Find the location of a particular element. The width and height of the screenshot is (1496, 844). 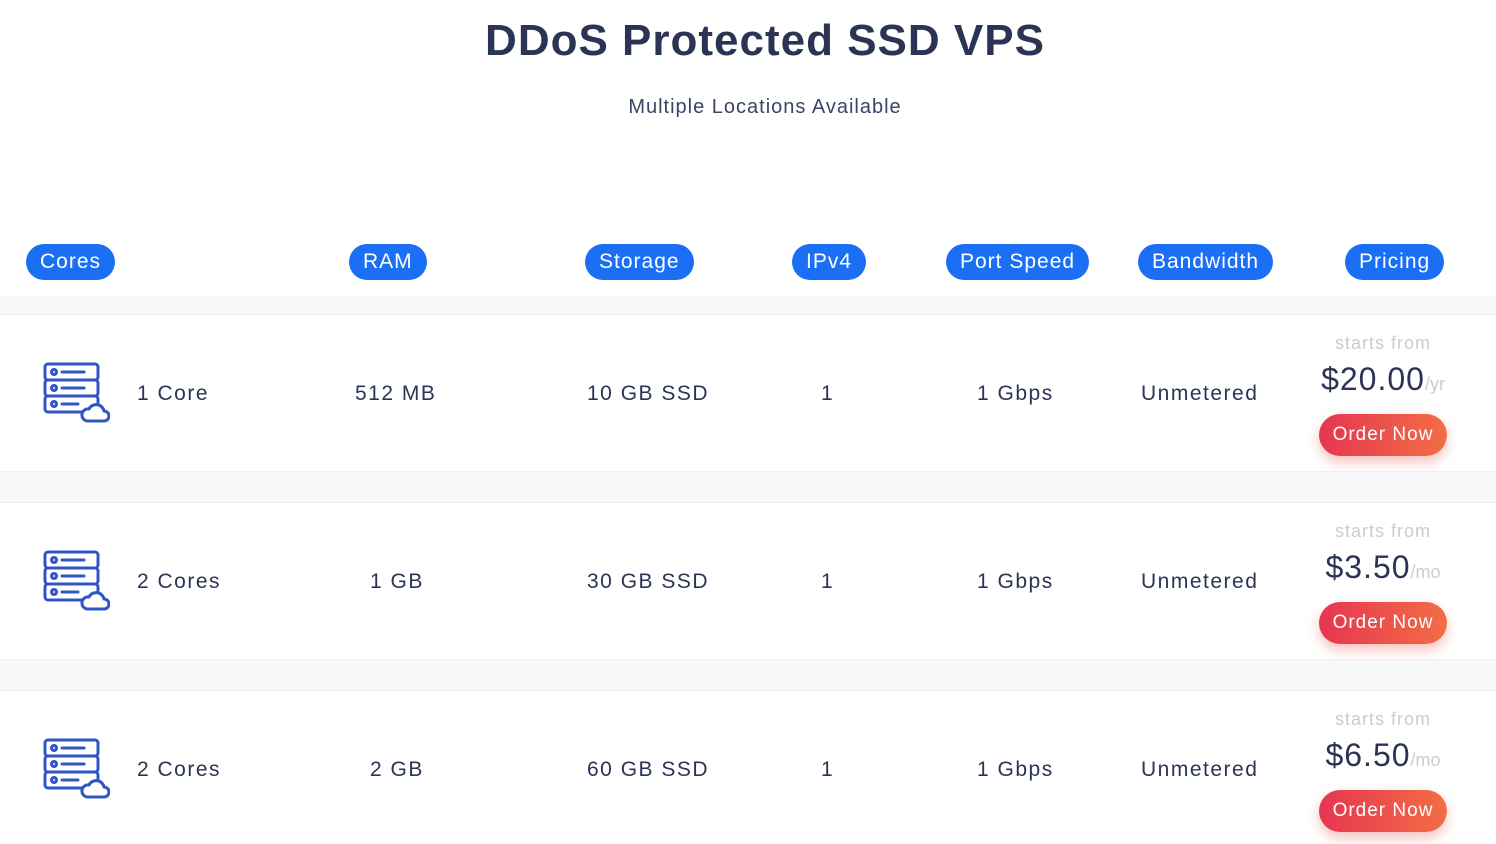

plan-price: $3.50/mo is located at coordinates (1383, 567).